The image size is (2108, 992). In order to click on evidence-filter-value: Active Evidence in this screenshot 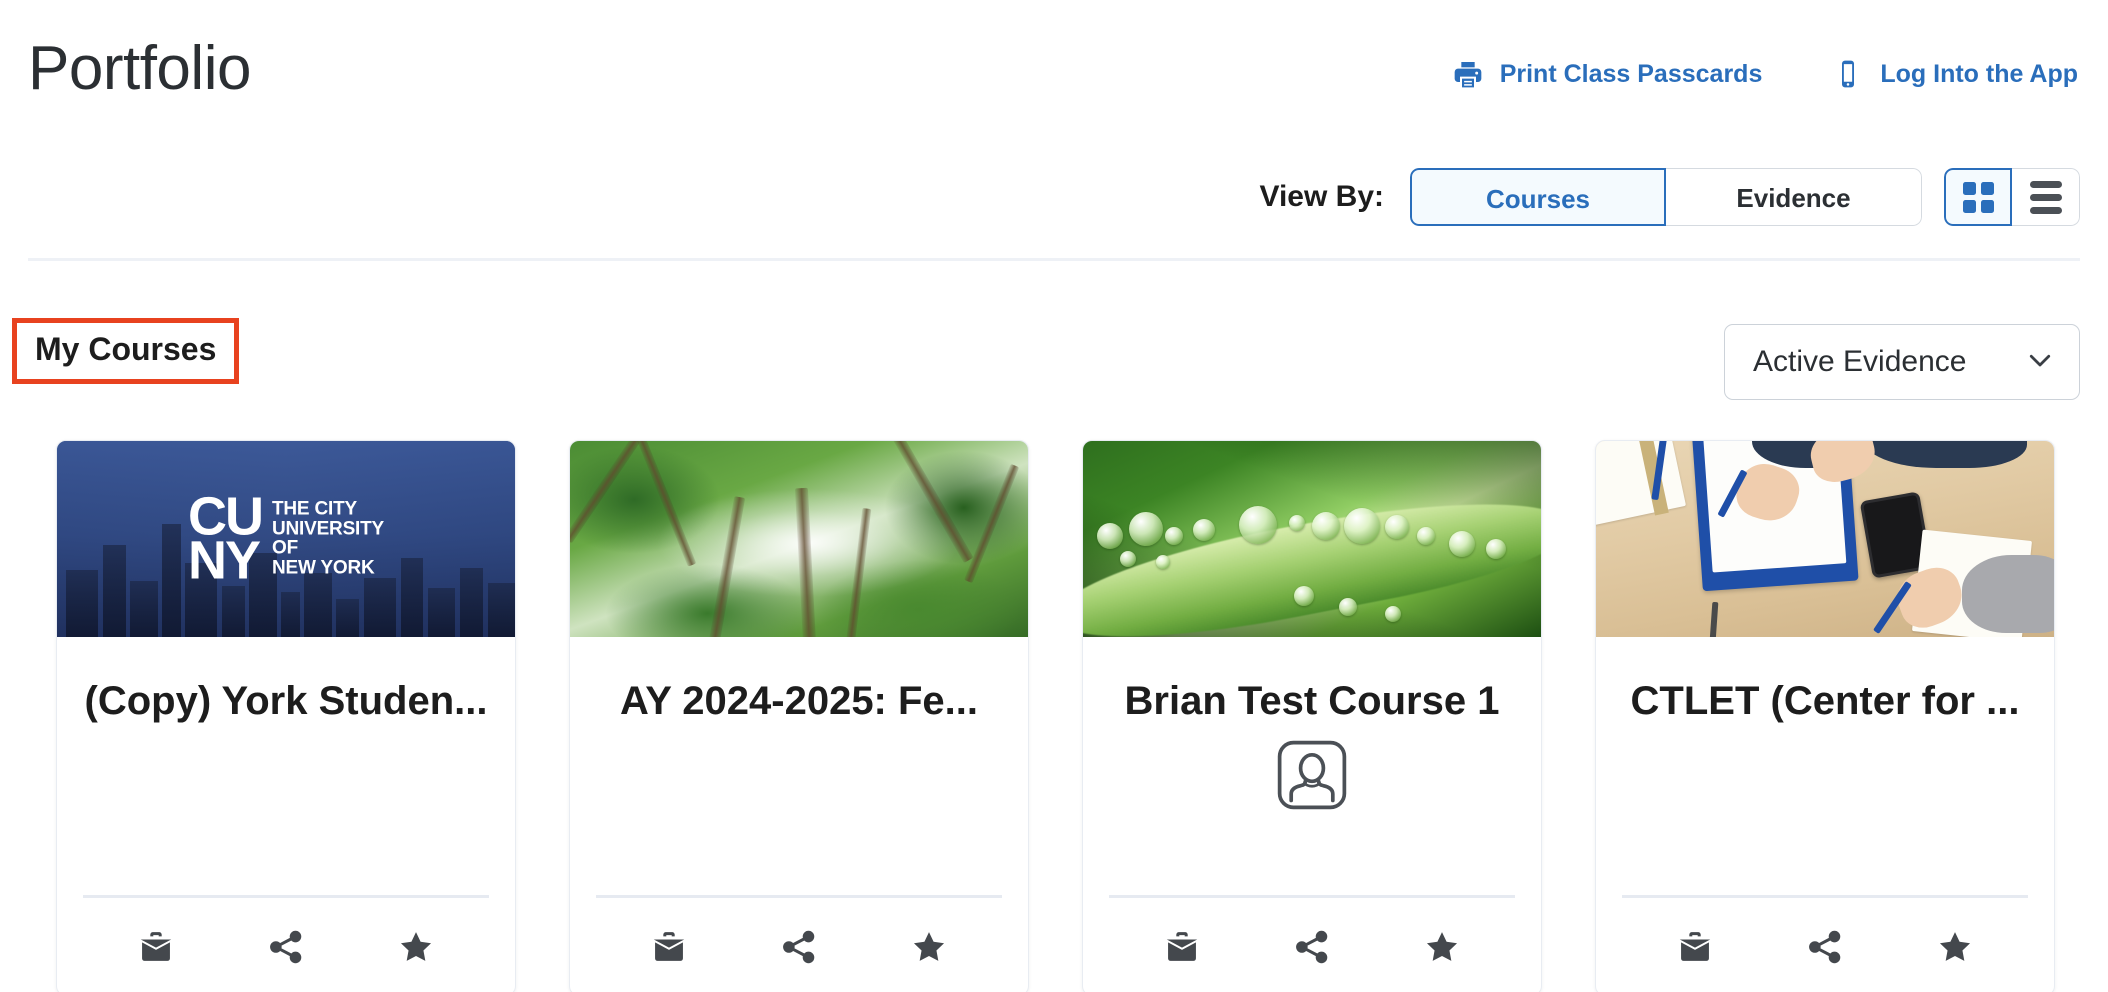, I will do `click(1860, 361)`.